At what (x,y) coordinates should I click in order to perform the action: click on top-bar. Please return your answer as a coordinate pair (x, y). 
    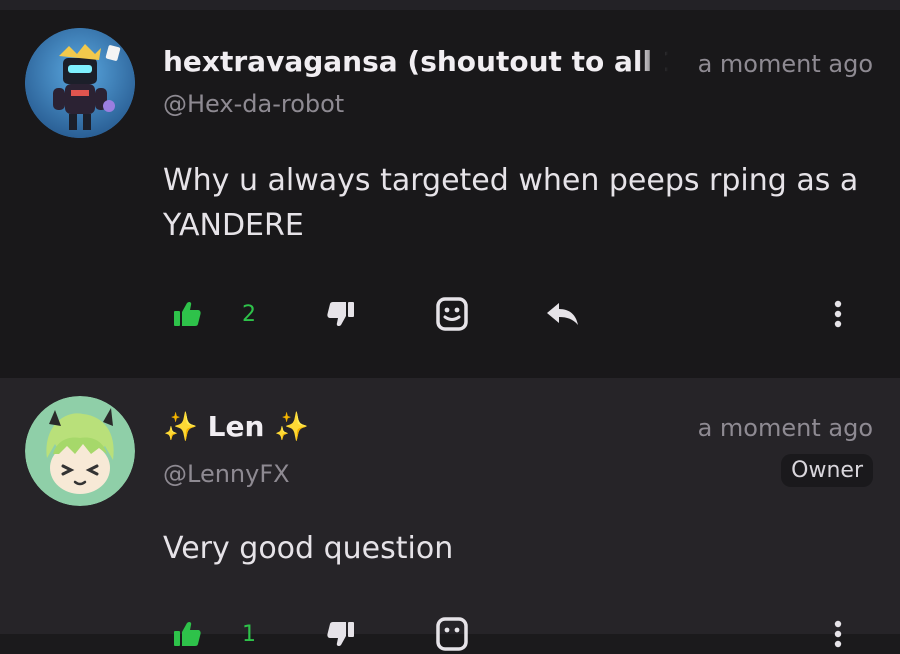
    Looking at the image, I should click on (450, 5).